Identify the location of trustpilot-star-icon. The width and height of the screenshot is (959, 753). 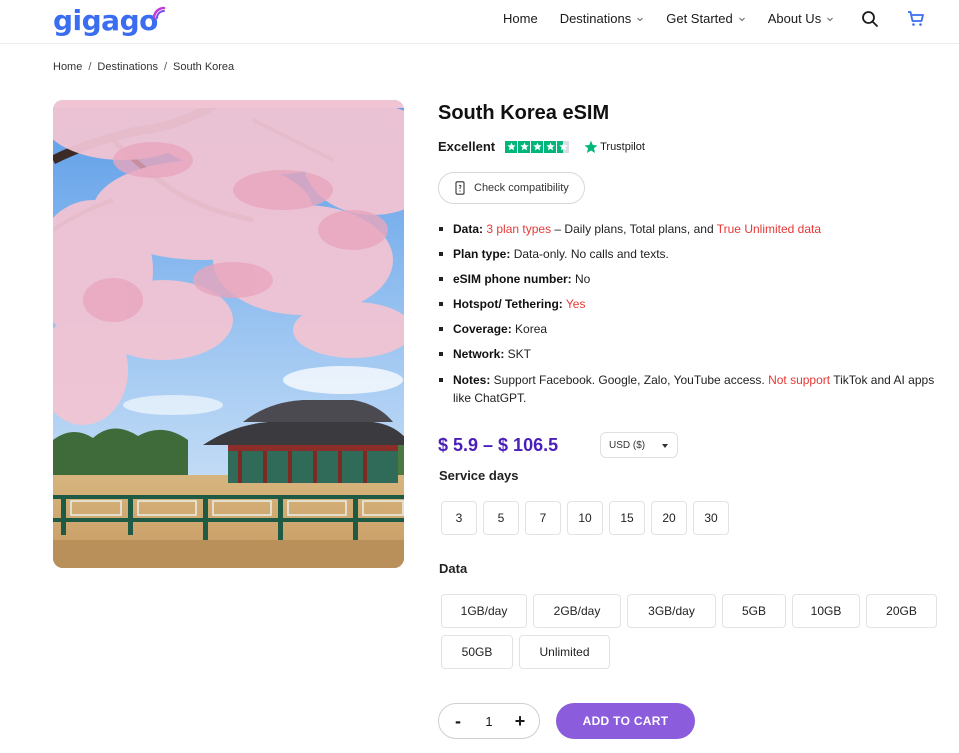
(591, 146).